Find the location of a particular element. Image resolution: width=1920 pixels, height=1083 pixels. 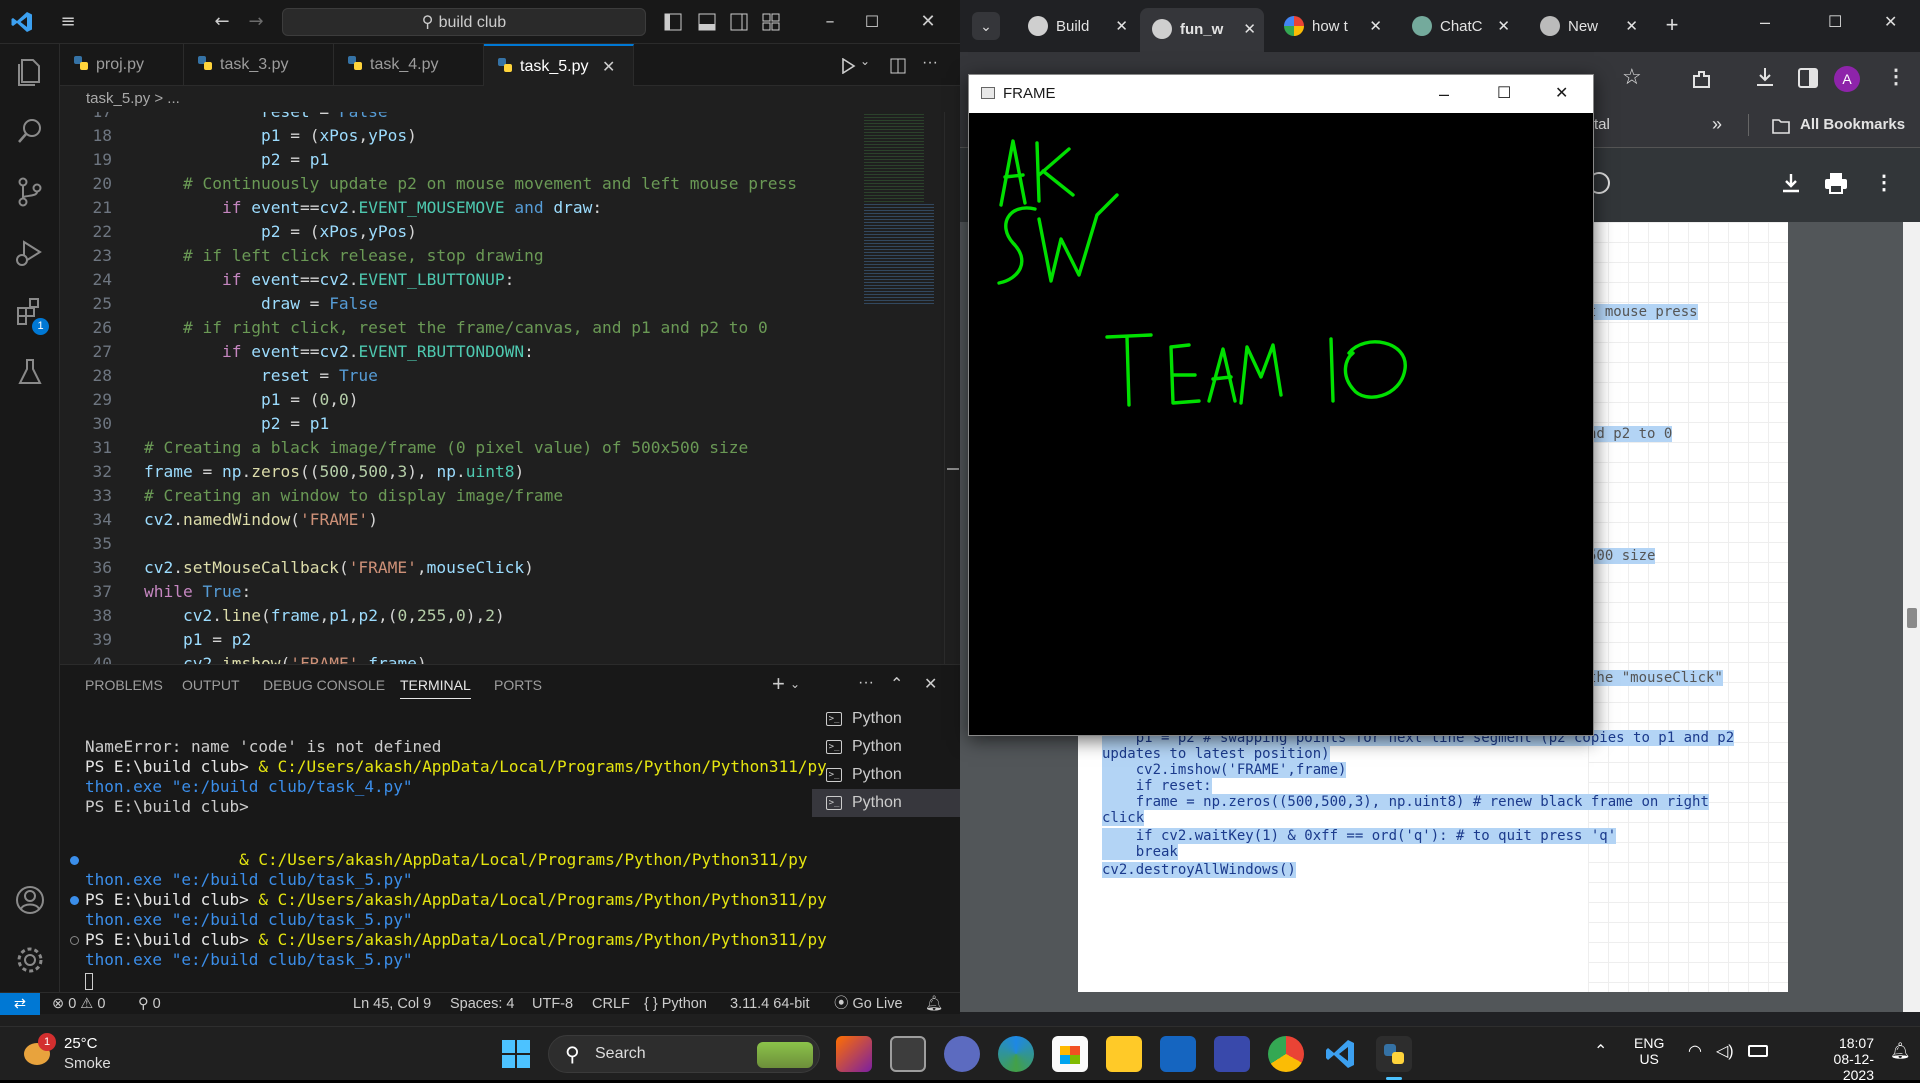

chrome-taskbar-icon is located at coordinates (1286, 1054).